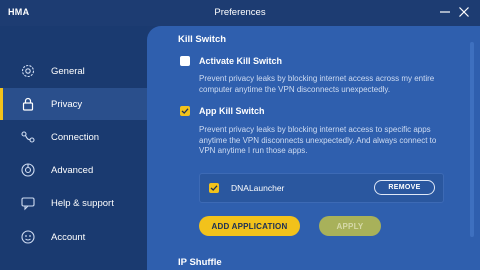 The width and height of the screenshot is (480, 270). I want to click on title-bar: HMA Preferences, so click(240, 13).